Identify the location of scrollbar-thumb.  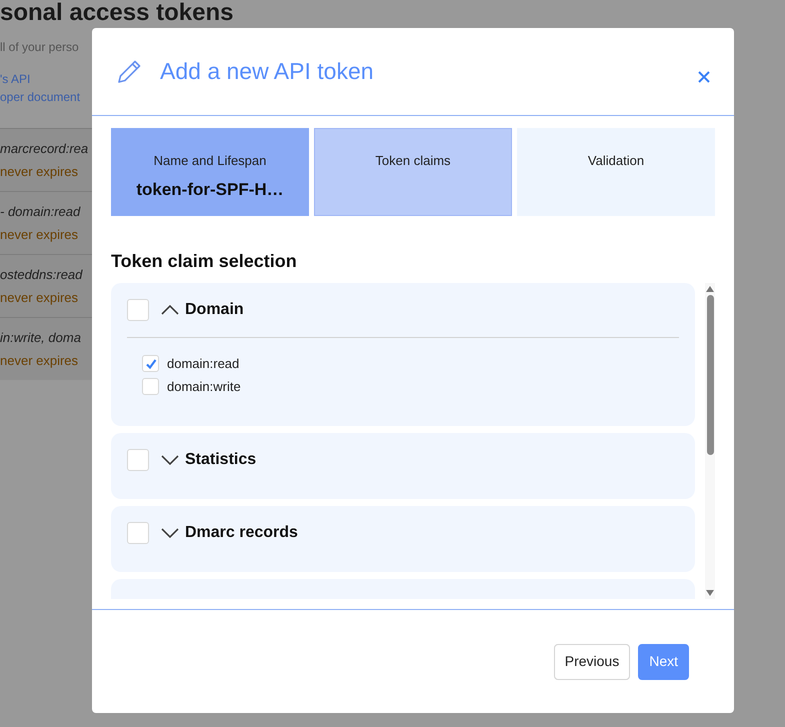
(710, 375).